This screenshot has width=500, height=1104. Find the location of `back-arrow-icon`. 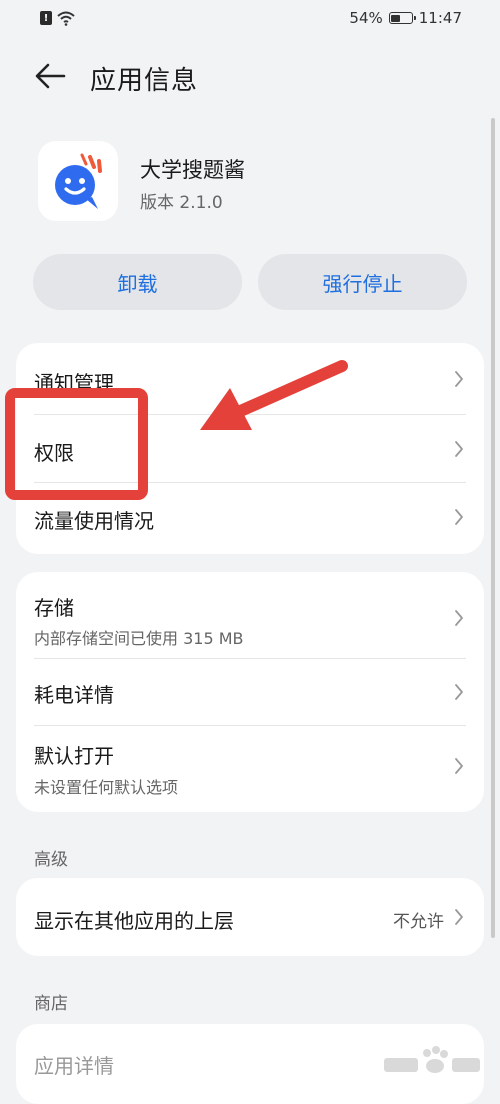

back-arrow-icon is located at coordinates (50, 76).